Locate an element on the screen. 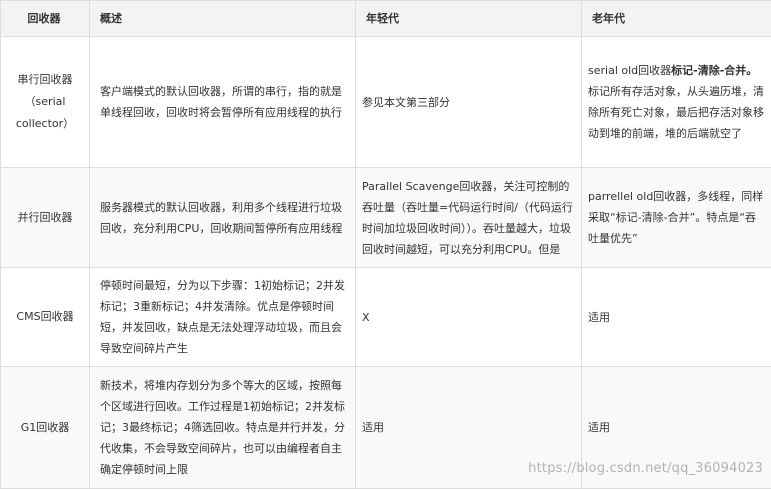 Image resolution: width=771 pixels, height=489 pixels. collector-name-text: 串行回收器 （serial collector） is located at coordinates (45, 101).